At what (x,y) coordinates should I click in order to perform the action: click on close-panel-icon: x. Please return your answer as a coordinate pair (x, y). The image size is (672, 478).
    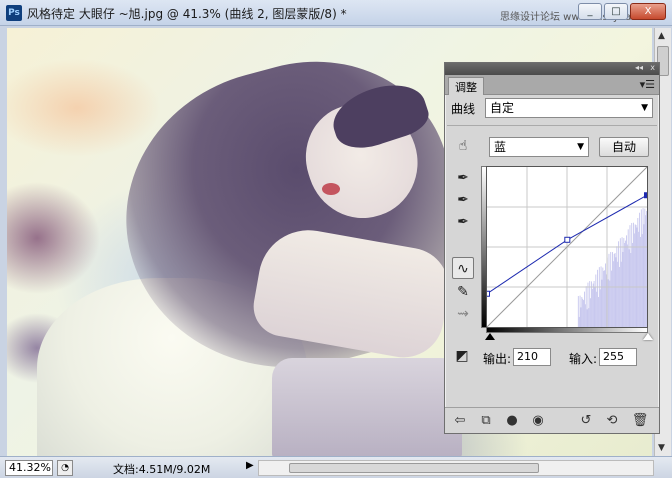
    Looking at the image, I should click on (652, 67).